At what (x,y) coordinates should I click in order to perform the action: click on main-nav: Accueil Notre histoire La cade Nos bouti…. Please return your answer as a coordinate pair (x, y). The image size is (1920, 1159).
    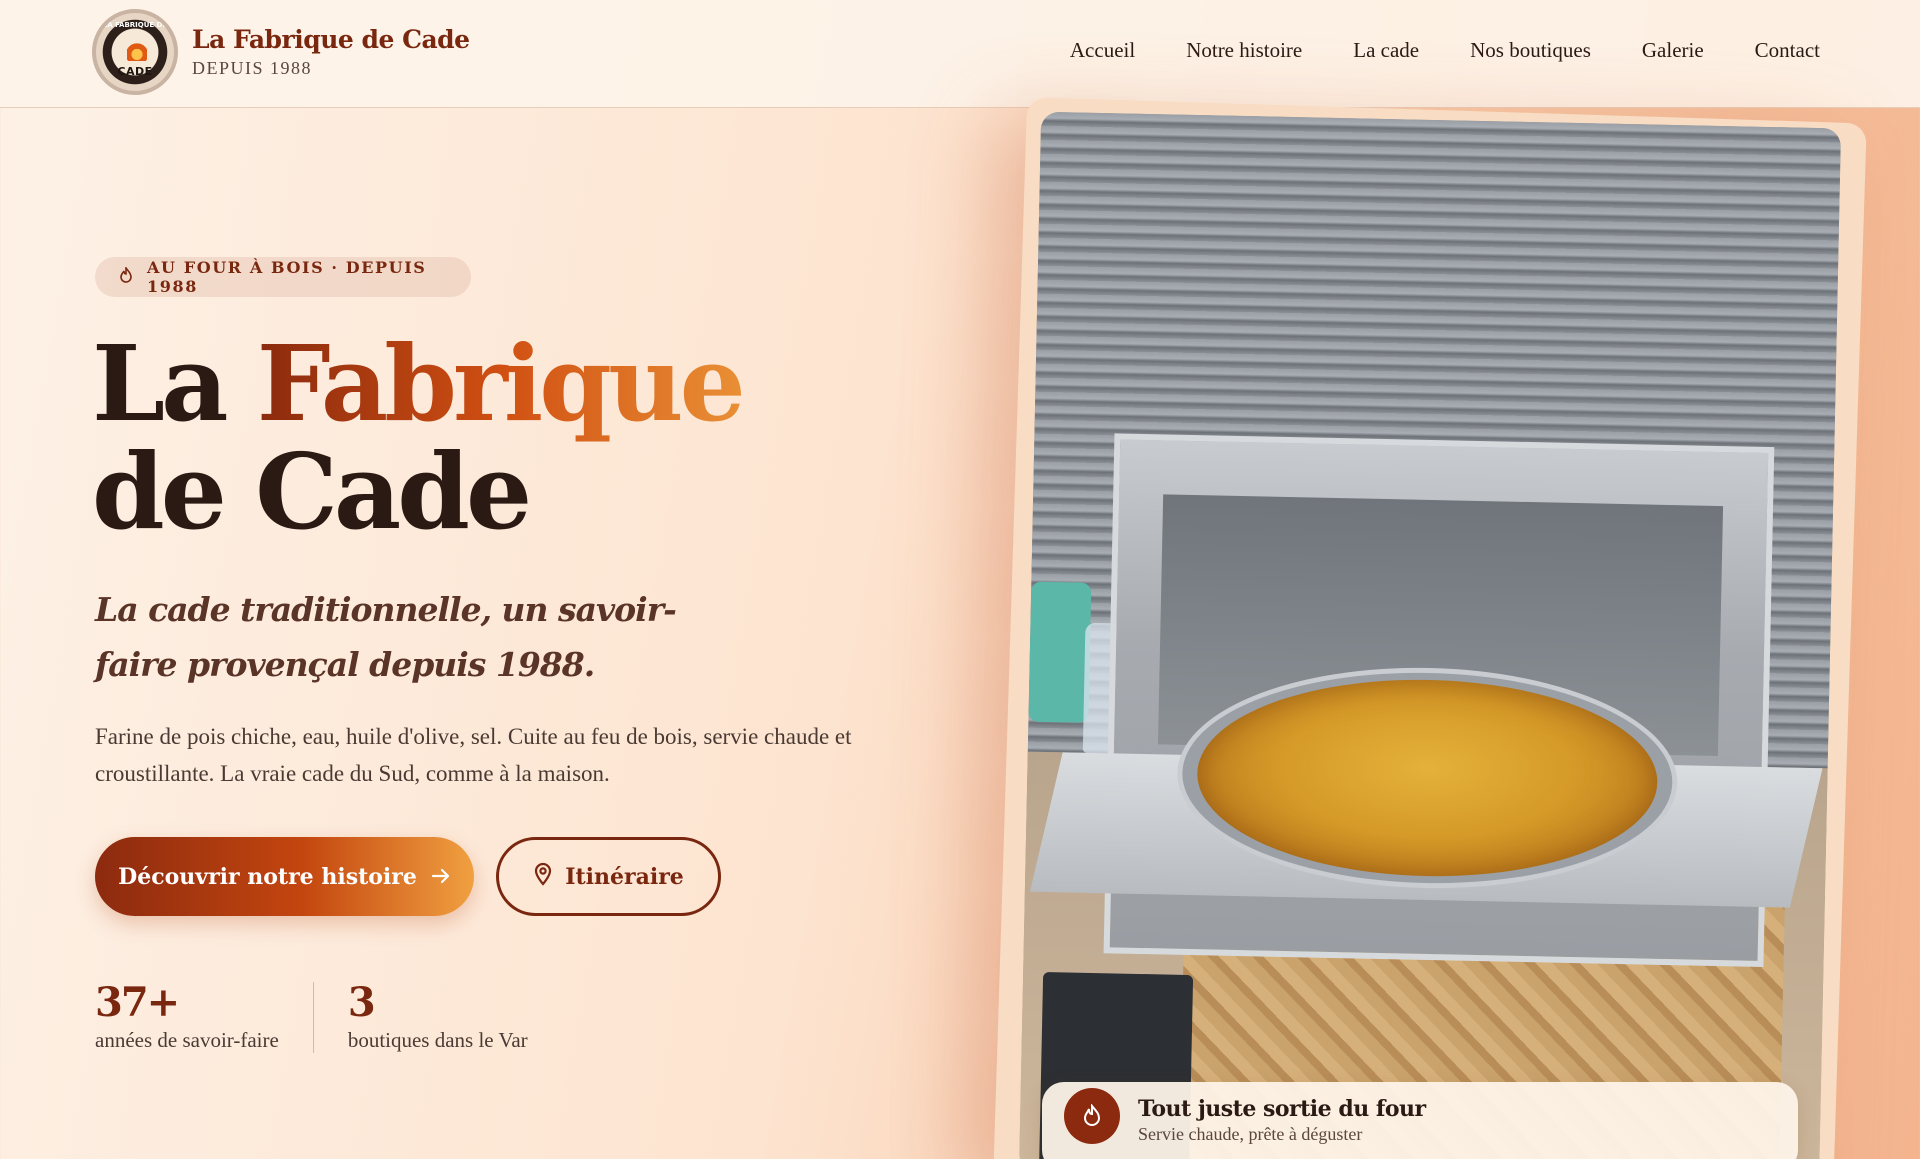
    Looking at the image, I should click on (1445, 50).